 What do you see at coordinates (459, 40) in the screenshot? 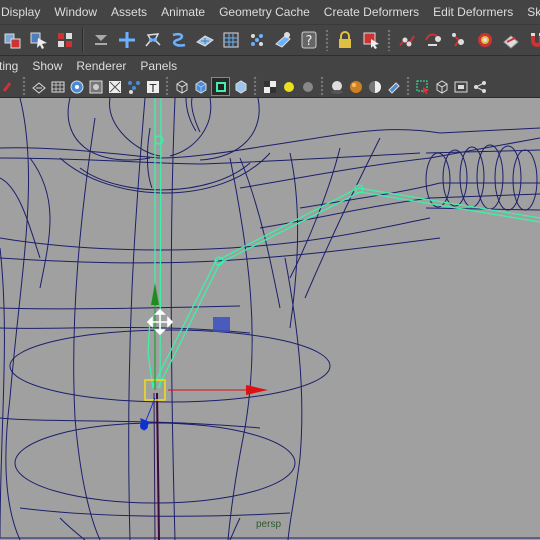
I see `bind-skin-icon` at bounding box center [459, 40].